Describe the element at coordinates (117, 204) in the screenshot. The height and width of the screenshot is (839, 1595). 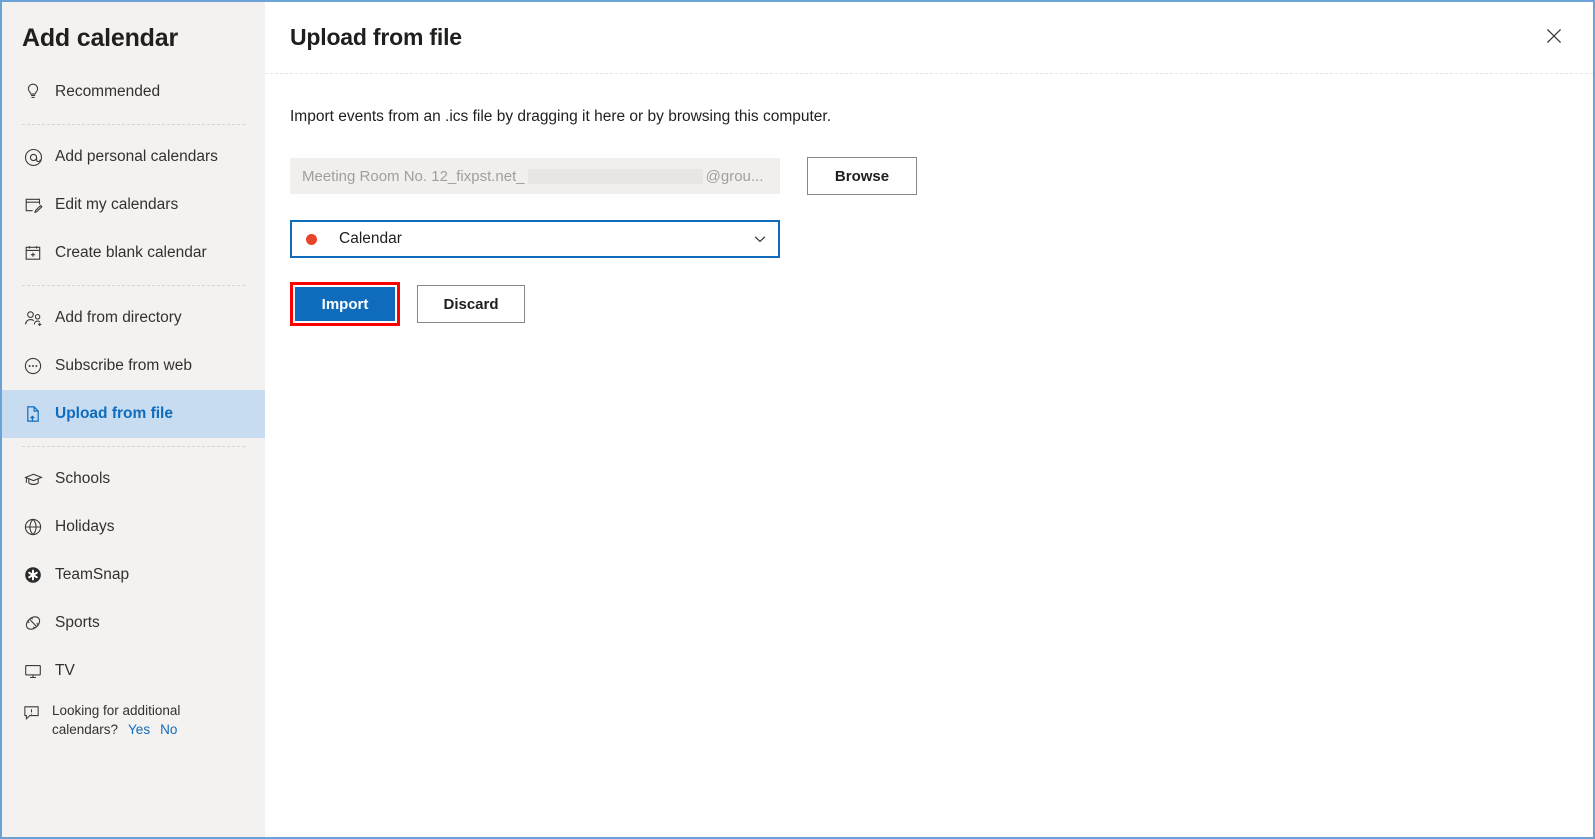
I see `sidebar-item-label: Edit my calendars` at that location.